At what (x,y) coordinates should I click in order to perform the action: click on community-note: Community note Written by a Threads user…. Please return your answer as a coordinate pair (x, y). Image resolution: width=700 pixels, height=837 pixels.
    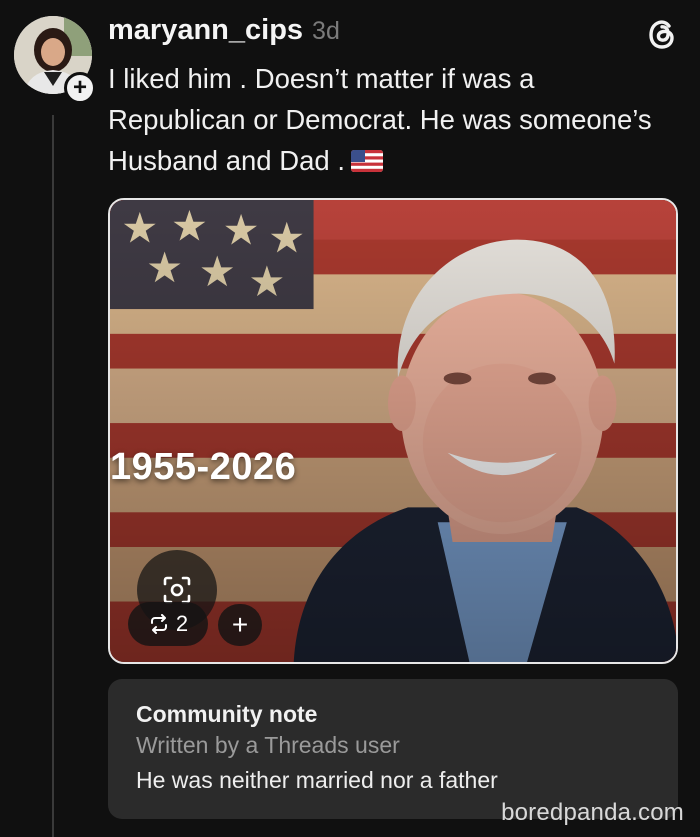
    Looking at the image, I should click on (393, 749).